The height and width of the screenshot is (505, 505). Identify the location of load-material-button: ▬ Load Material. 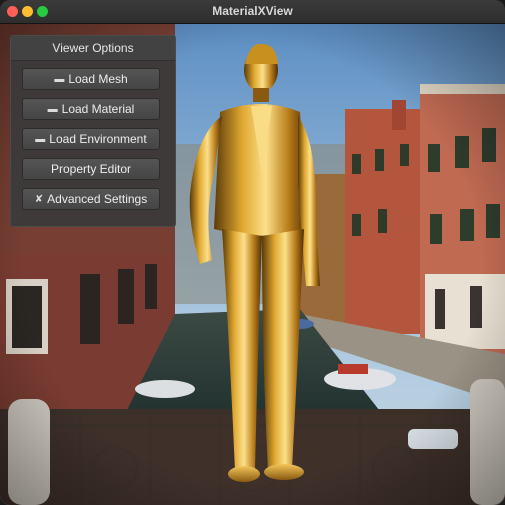
(91, 109).